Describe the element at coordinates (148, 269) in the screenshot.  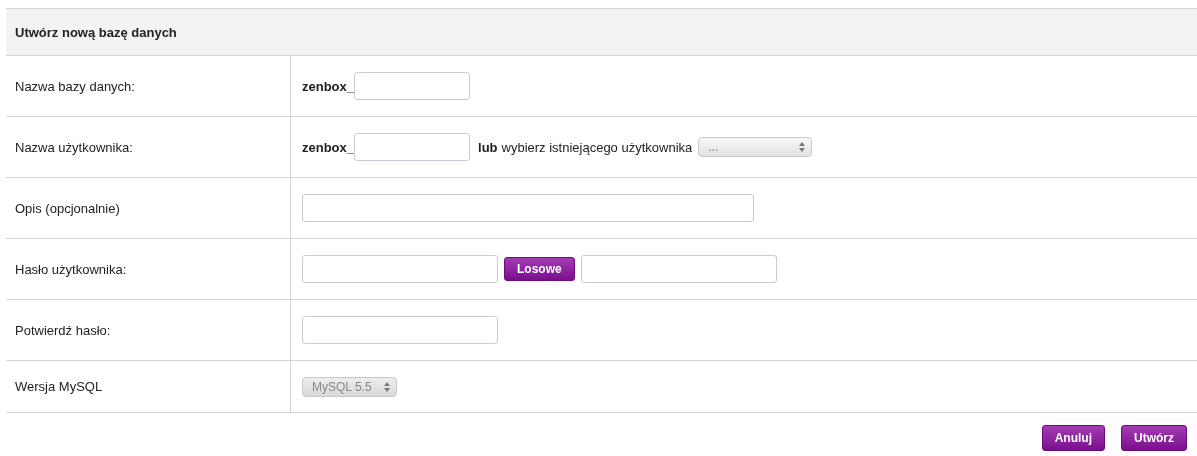
I see `field-label: Hasło użytkownika:` at that location.